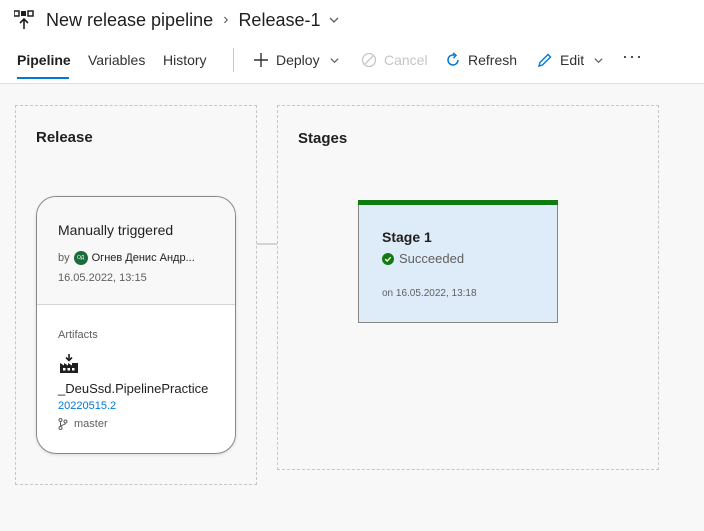 The width and height of the screenshot is (704, 531). I want to click on deploy-button: Deploy, so click(300, 60).